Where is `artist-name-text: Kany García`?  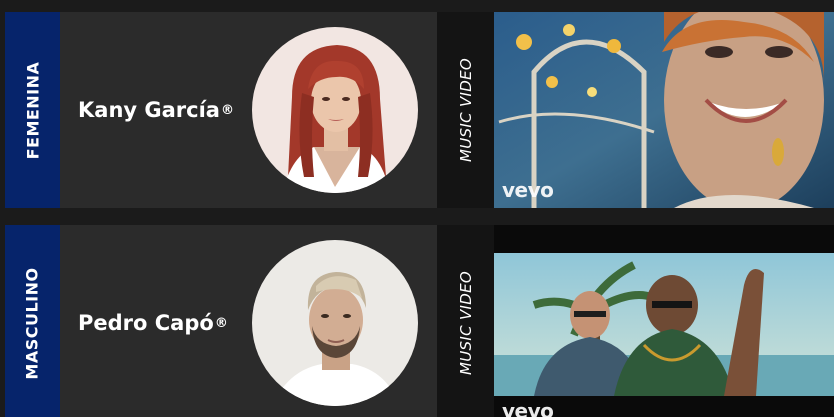
artist-name-text: Kany García is located at coordinates (149, 110).